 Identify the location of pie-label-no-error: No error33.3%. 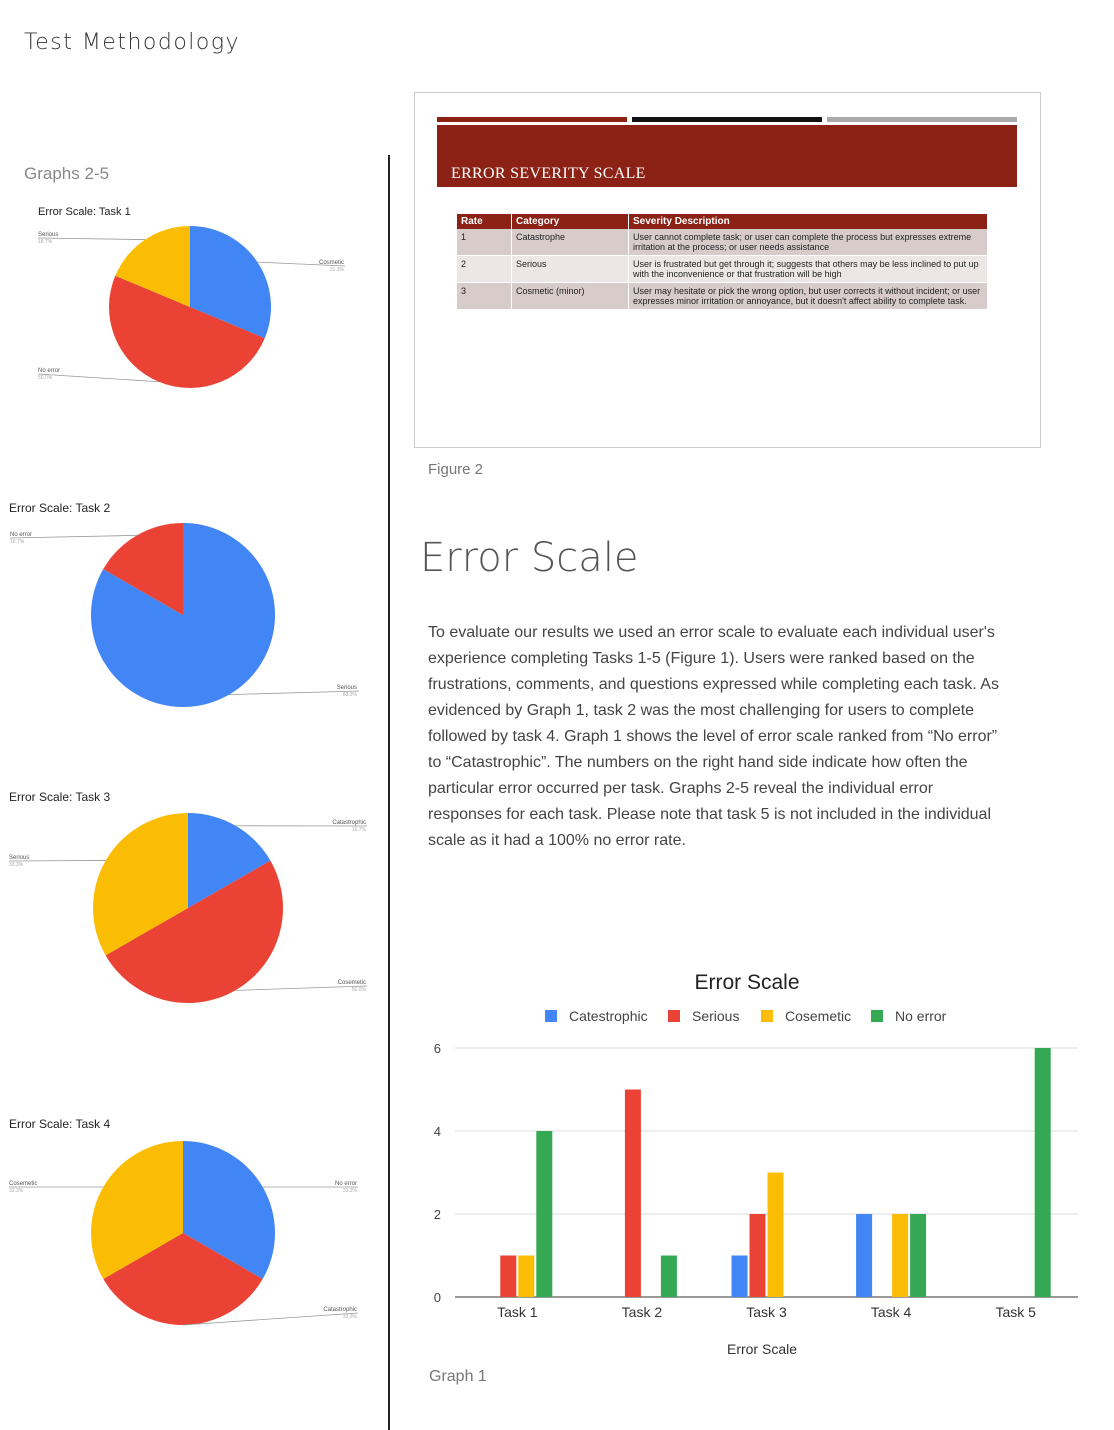
(346, 1187).